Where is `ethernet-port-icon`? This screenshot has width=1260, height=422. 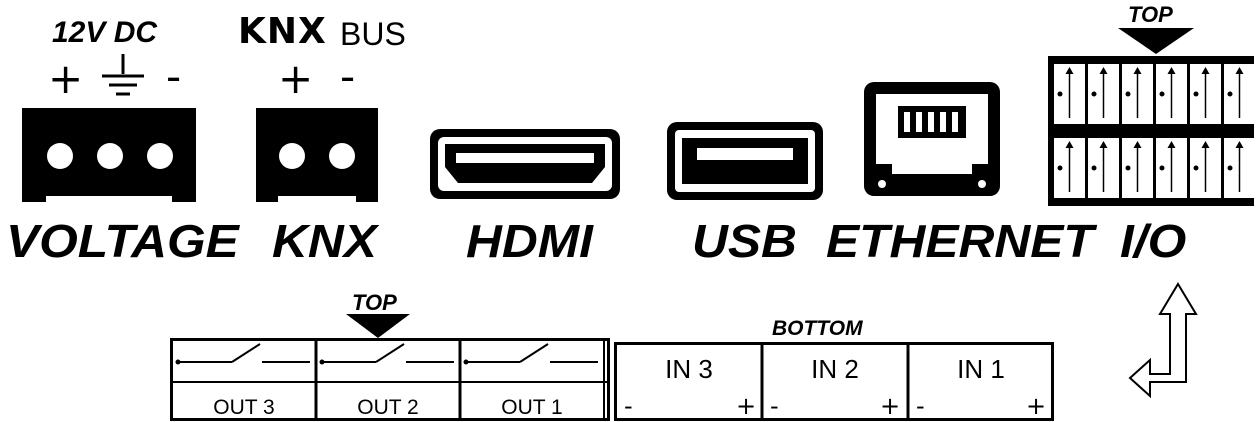 ethernet-port-icon is located at coordinates (932, 139).